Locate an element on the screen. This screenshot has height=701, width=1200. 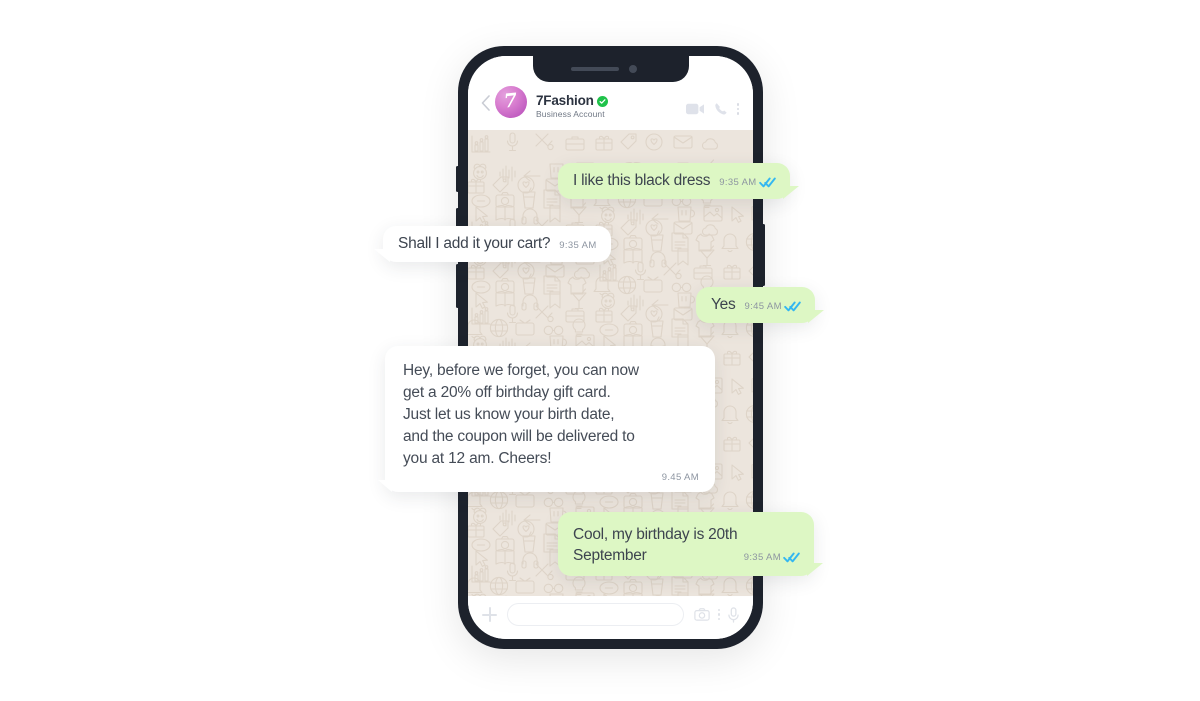
message-bubble-incoming: Shall I add it your cart? 9:35 AM is located at coordinates (492, 244).